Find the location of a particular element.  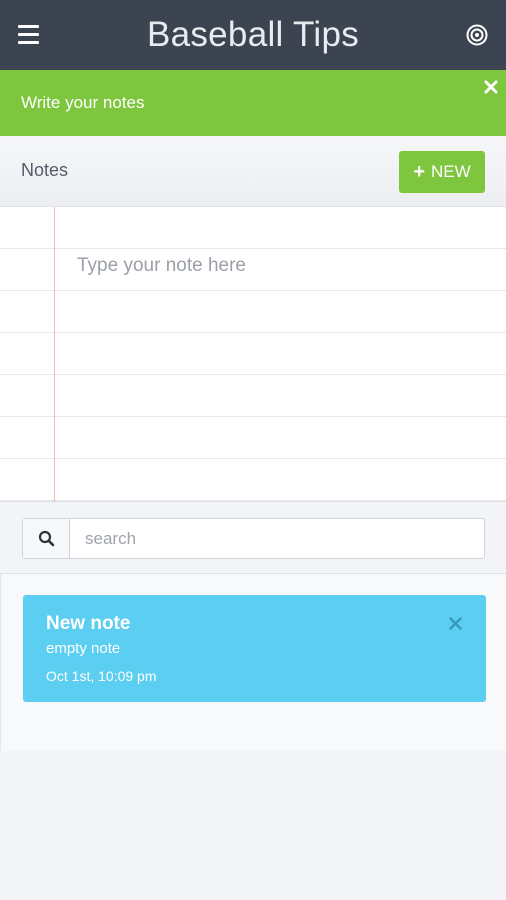

target-icon is located at coordinates (477, 35).